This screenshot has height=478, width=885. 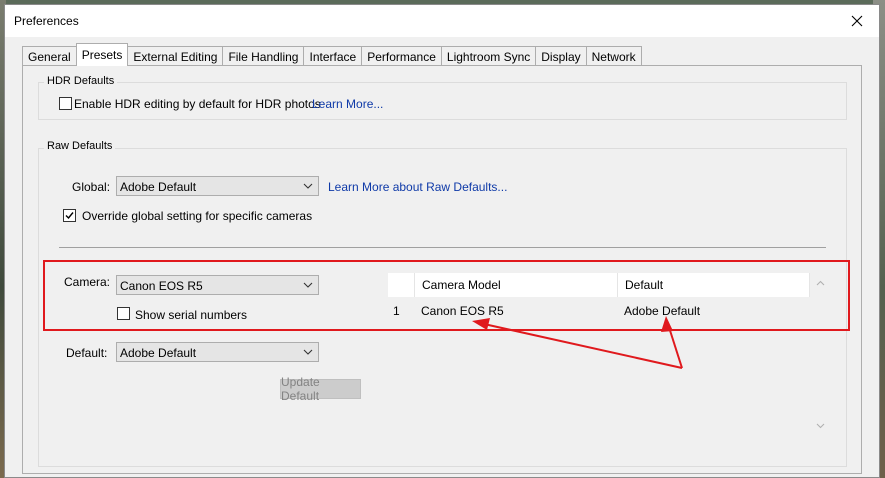 I want to click on camera-label: Camera:, so click(x=87, y=282).